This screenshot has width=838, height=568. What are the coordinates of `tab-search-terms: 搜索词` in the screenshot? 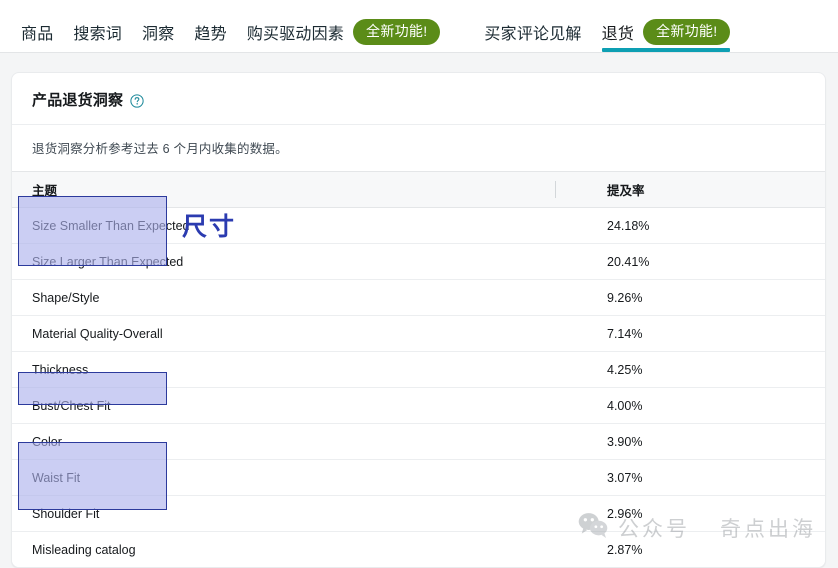 It's located at (97, 26).